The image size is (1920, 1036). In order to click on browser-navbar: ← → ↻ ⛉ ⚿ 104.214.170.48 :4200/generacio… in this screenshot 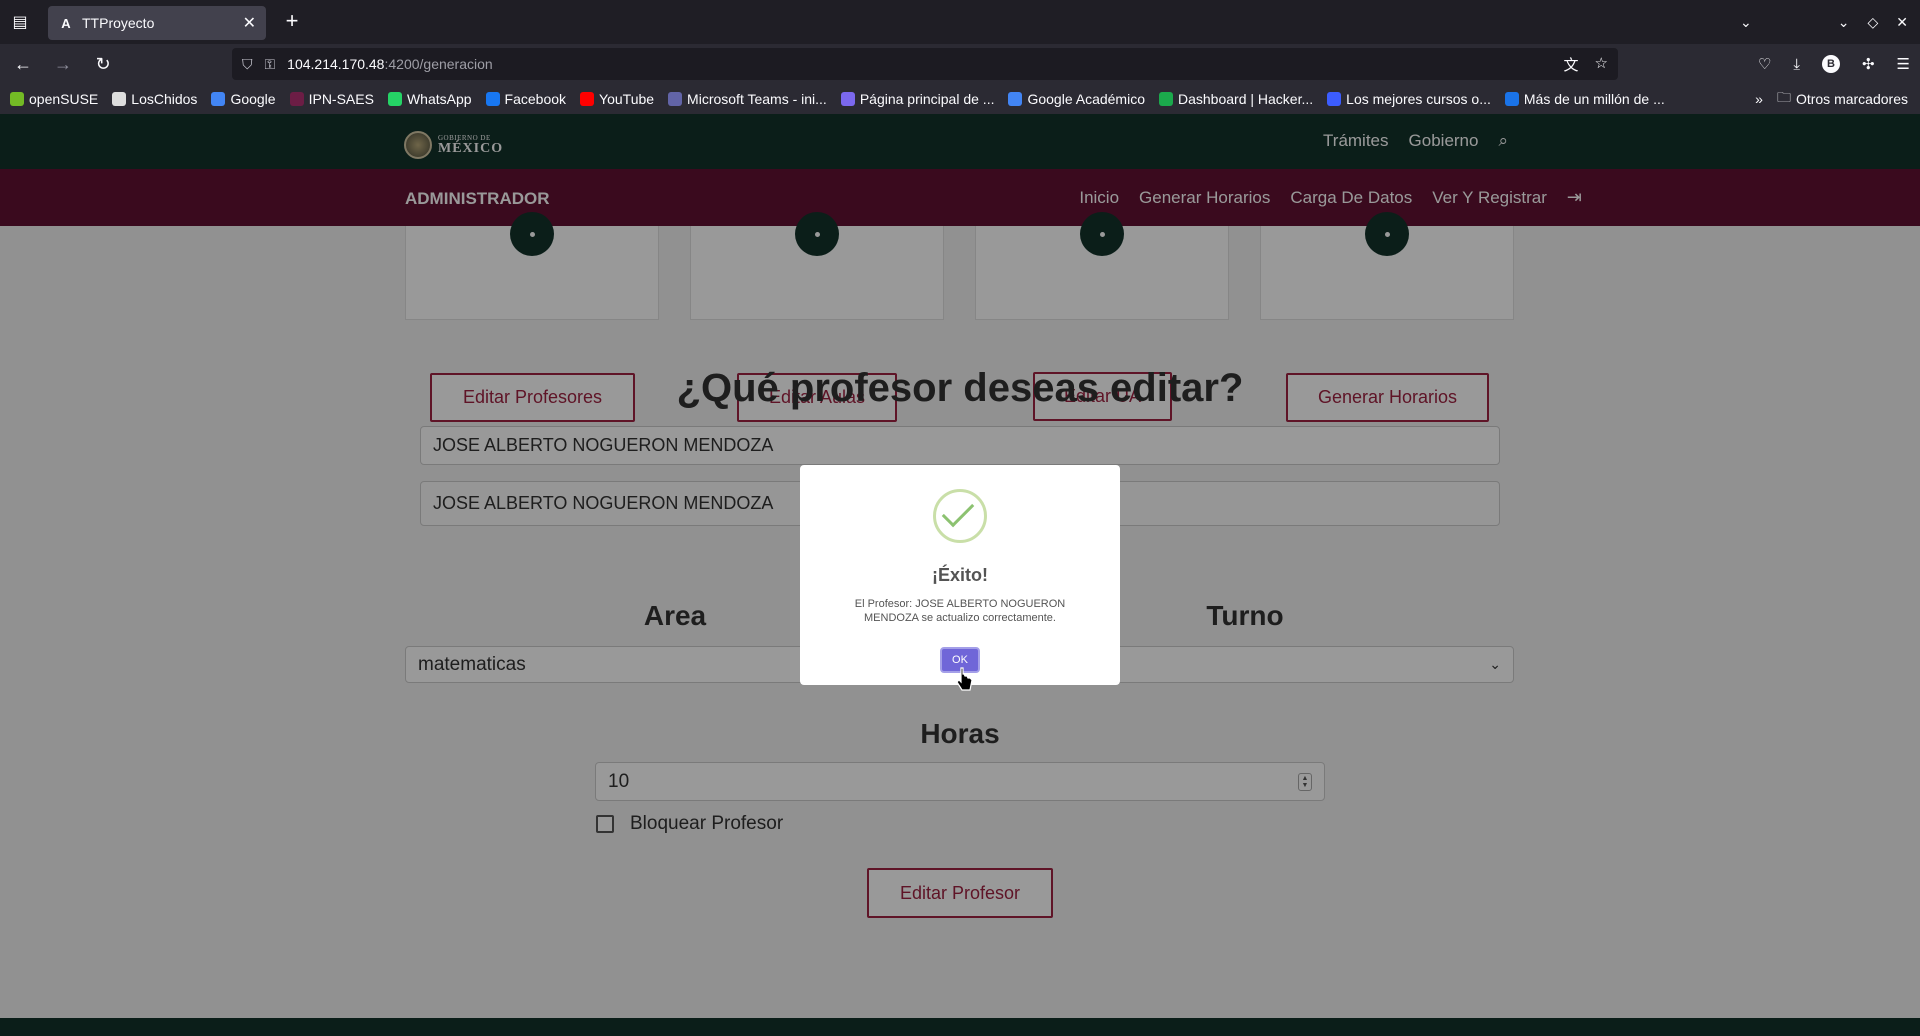, I will do `click(960, 64)`.